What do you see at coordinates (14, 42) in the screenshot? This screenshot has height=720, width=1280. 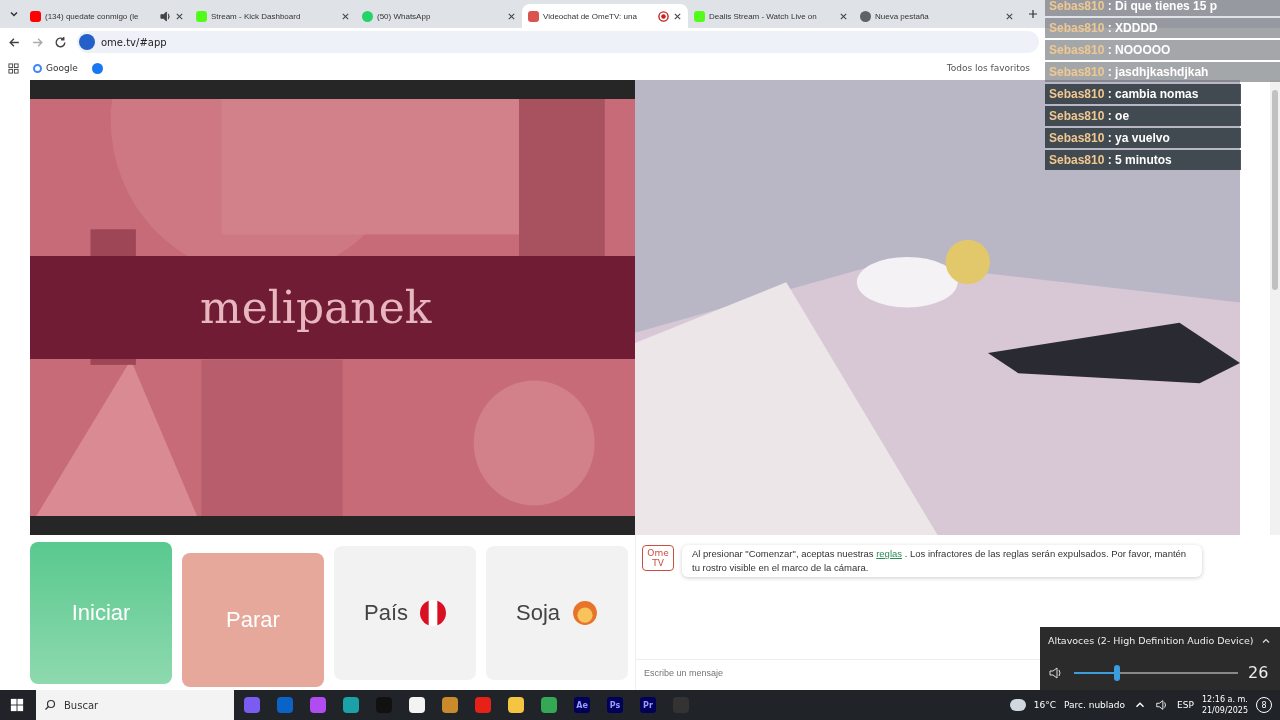 I see `back-icon` at bounding box center [14, 42].